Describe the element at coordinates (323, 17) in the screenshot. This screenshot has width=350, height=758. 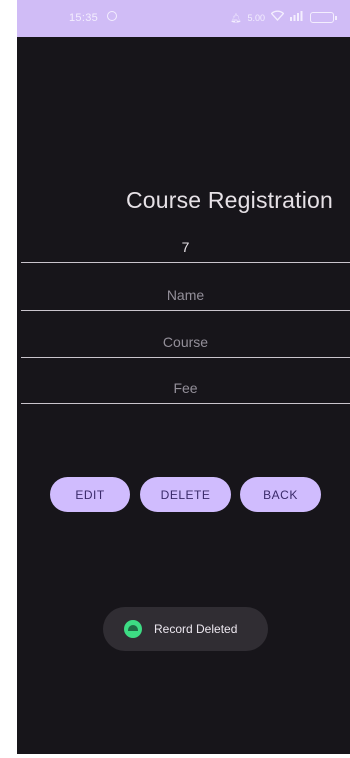
I see `battery-icon` at that location.